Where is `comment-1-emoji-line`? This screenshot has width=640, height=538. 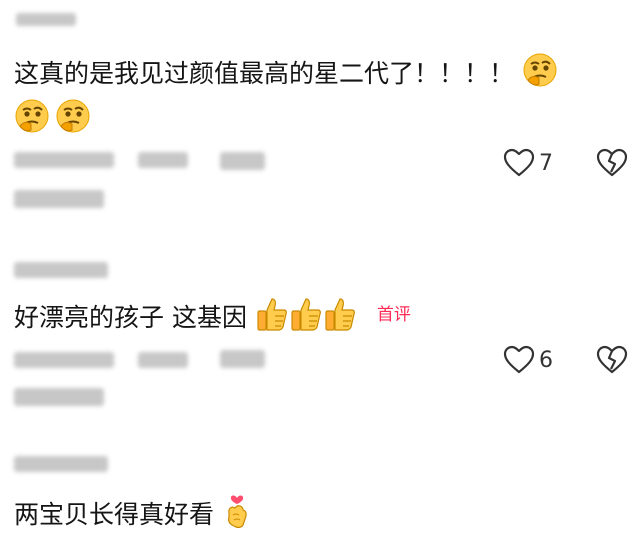
comment-1-emoji-line is located at coordinates (52, 118).